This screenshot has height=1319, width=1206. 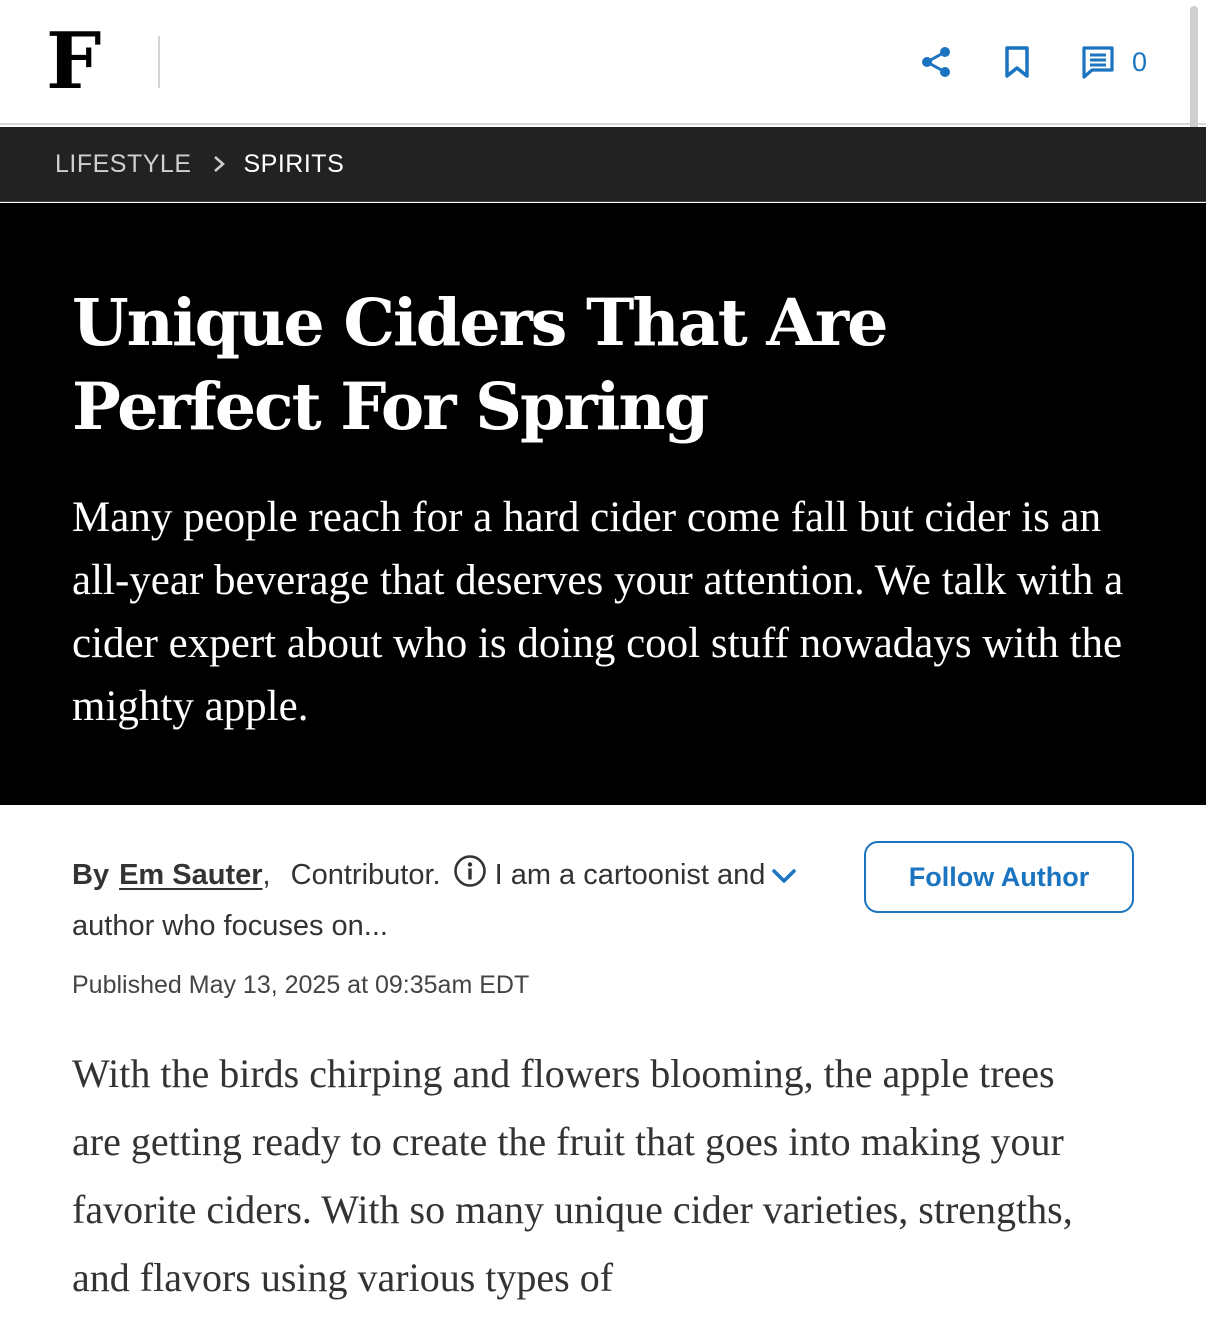 What do you see at coordinates (123, 164) in the screenshot?
I see `breadcrumb-lifestyle: LIFESTYLE` at bounding box center [123, 164].